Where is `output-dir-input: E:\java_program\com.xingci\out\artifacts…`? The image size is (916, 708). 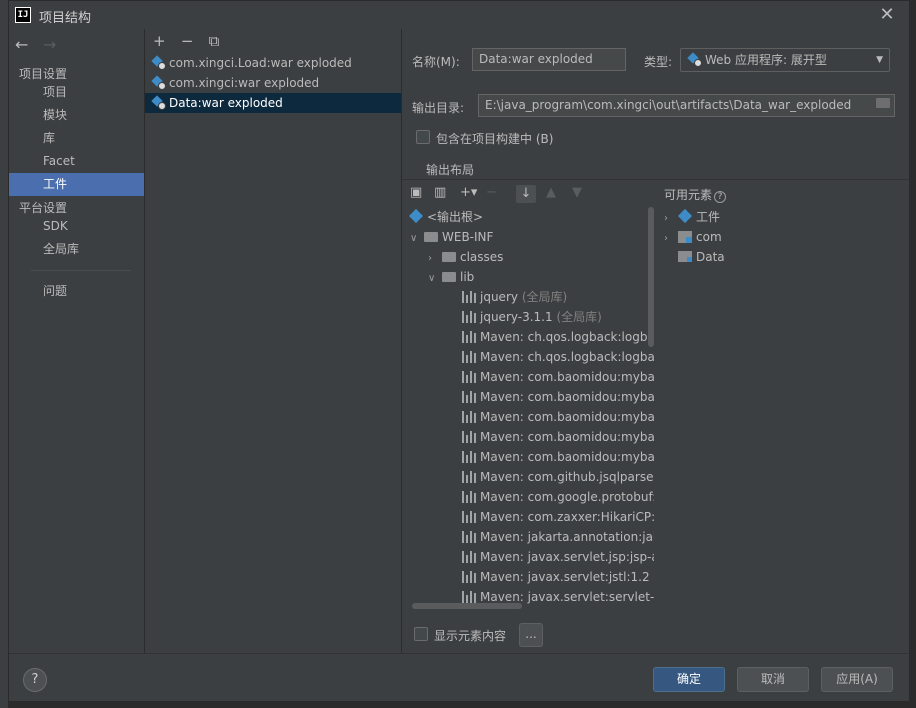
output-dir-input: E:\java_program\com.xingci\out\artifacts… is located at coordinates (686, 105).